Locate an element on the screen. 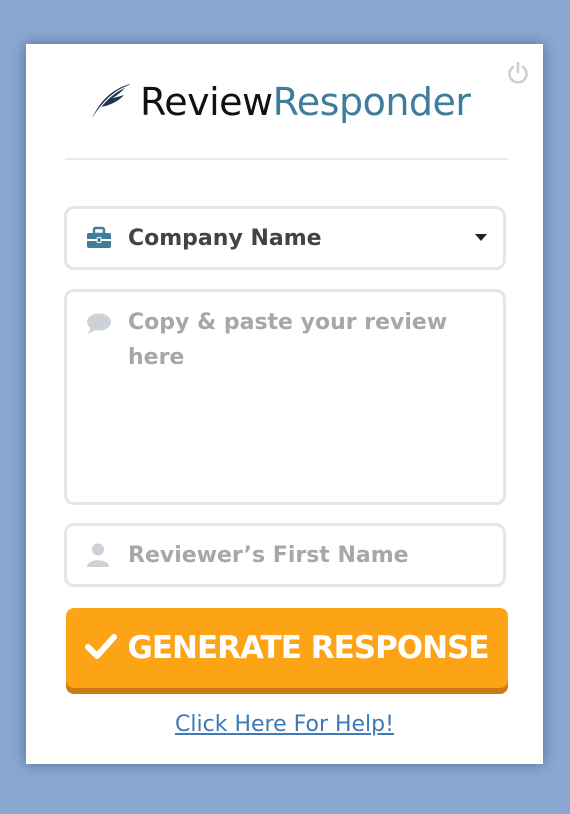  checkmark-icon is located at coordinates (101, 648).